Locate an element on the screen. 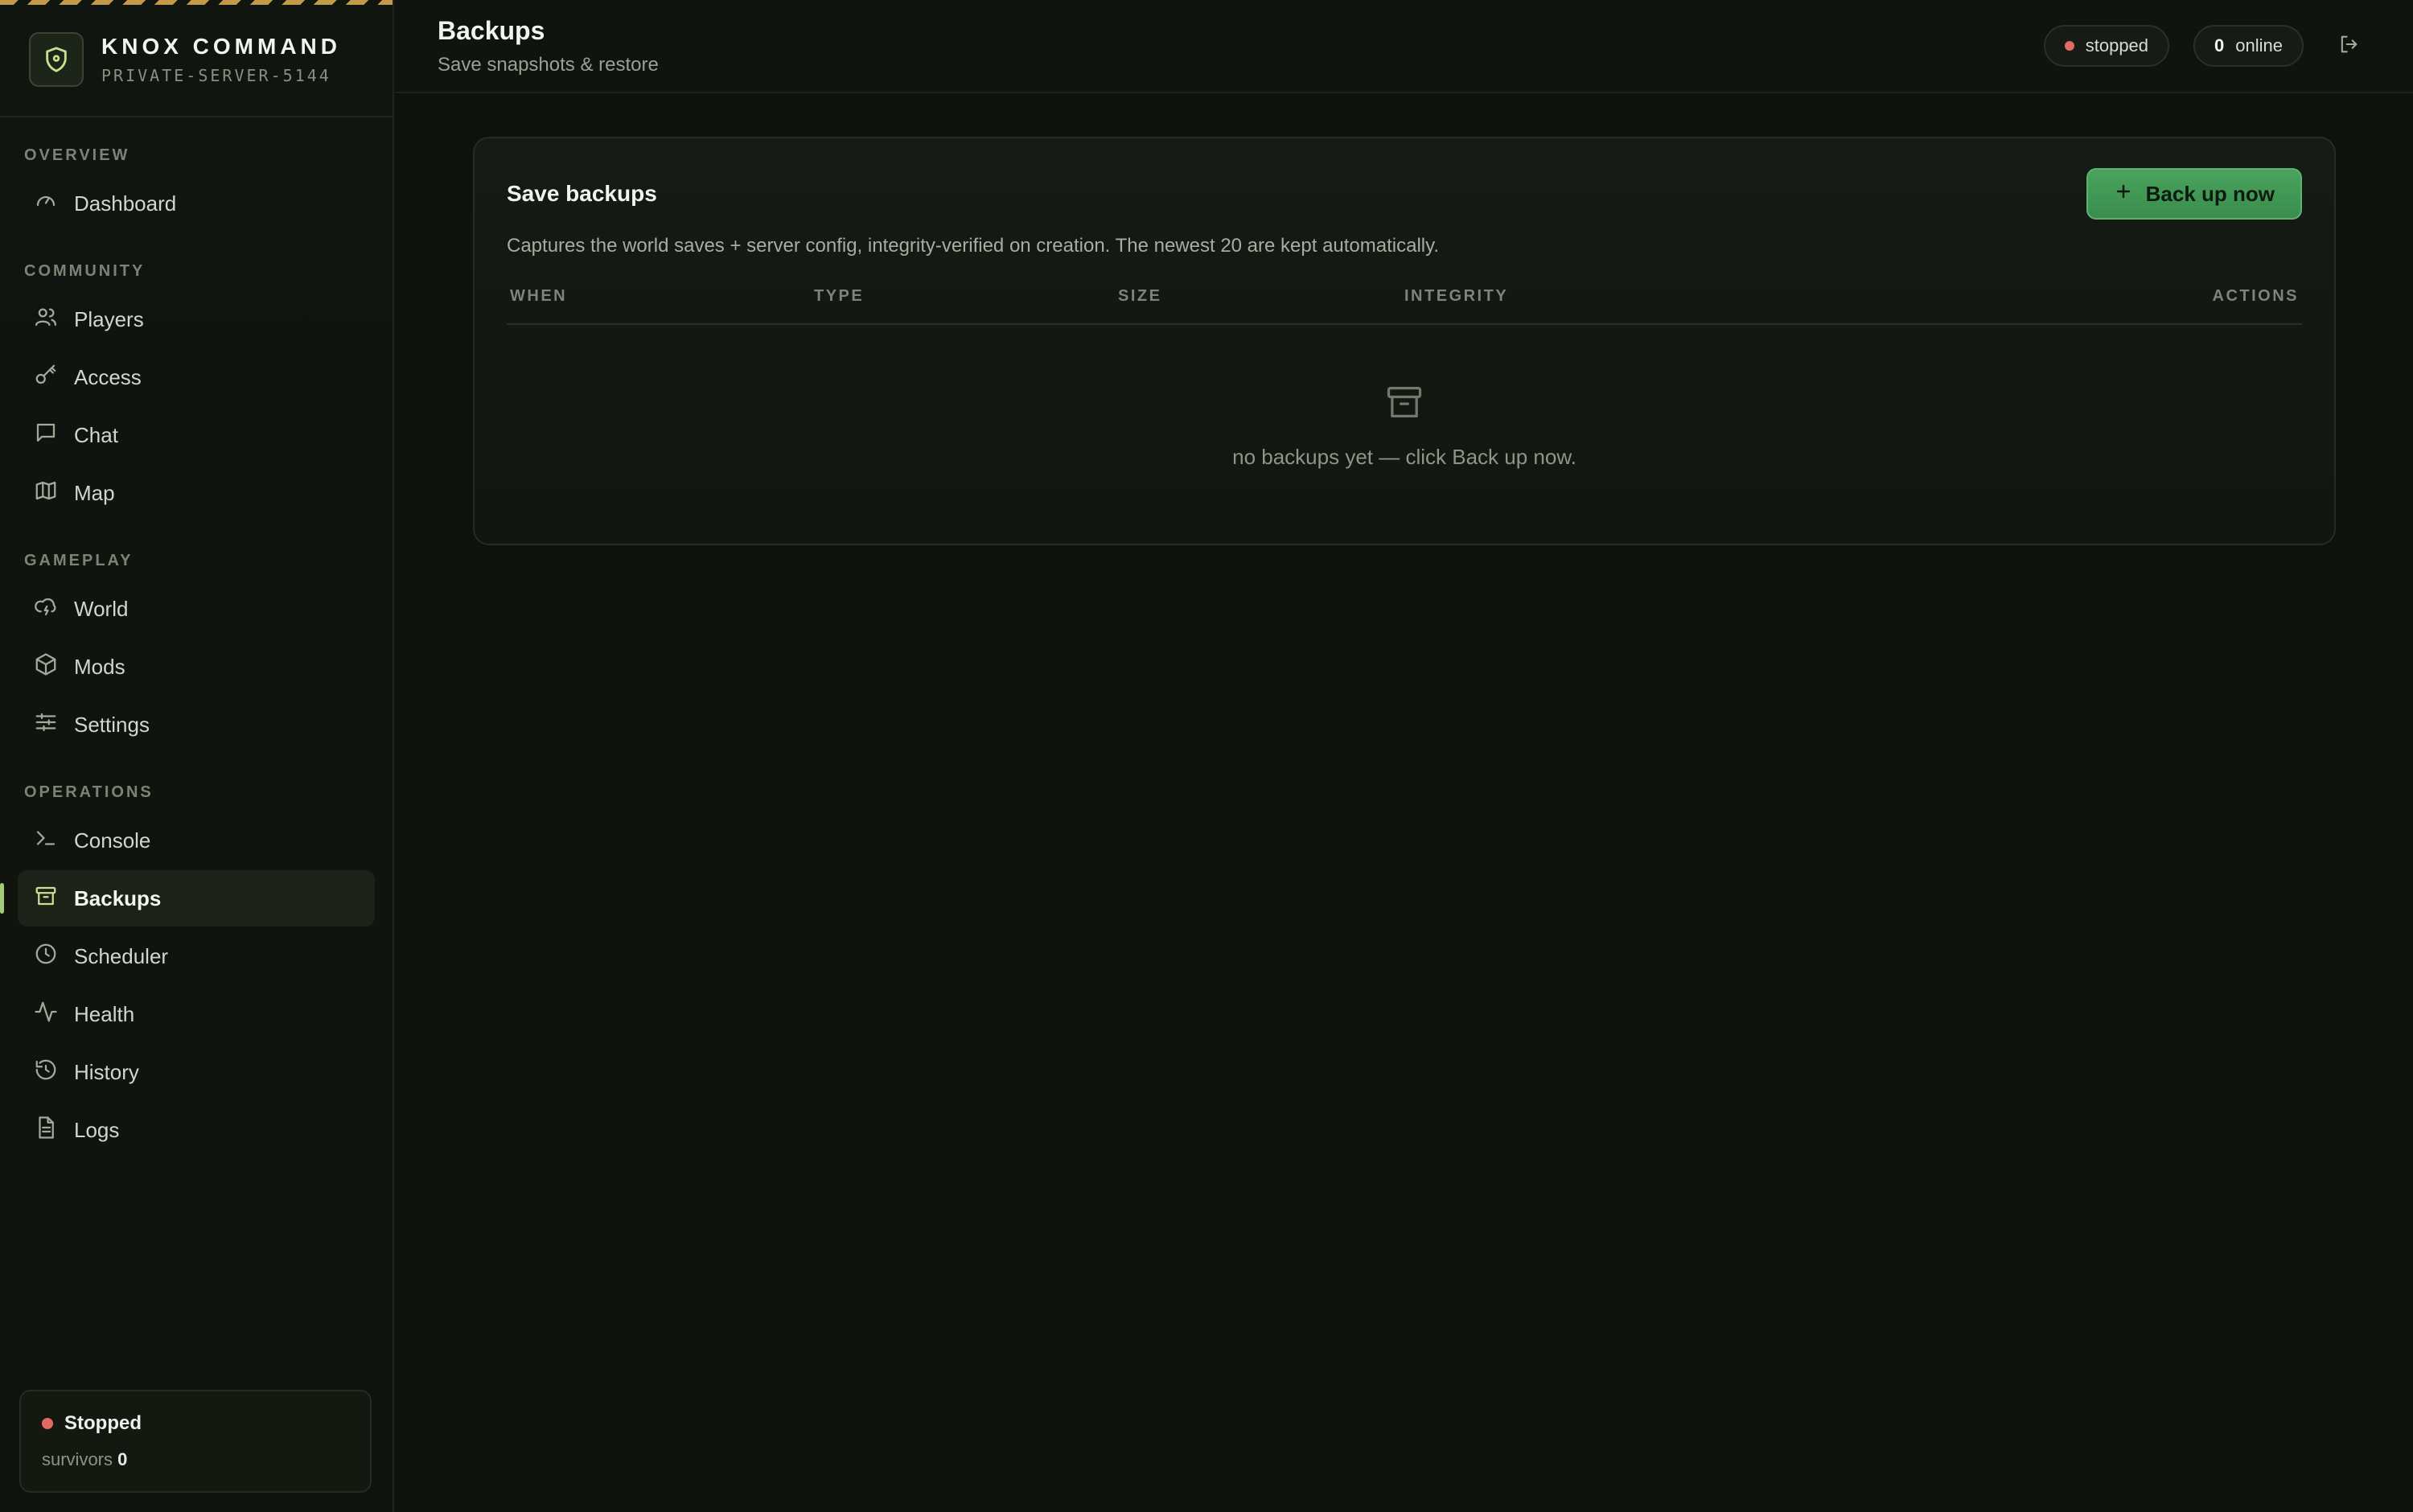 Image resolution: width=2413 pixels, height=1512 pixels. column-integrity: INTEGRITY is located at coordinates (1805, 296).